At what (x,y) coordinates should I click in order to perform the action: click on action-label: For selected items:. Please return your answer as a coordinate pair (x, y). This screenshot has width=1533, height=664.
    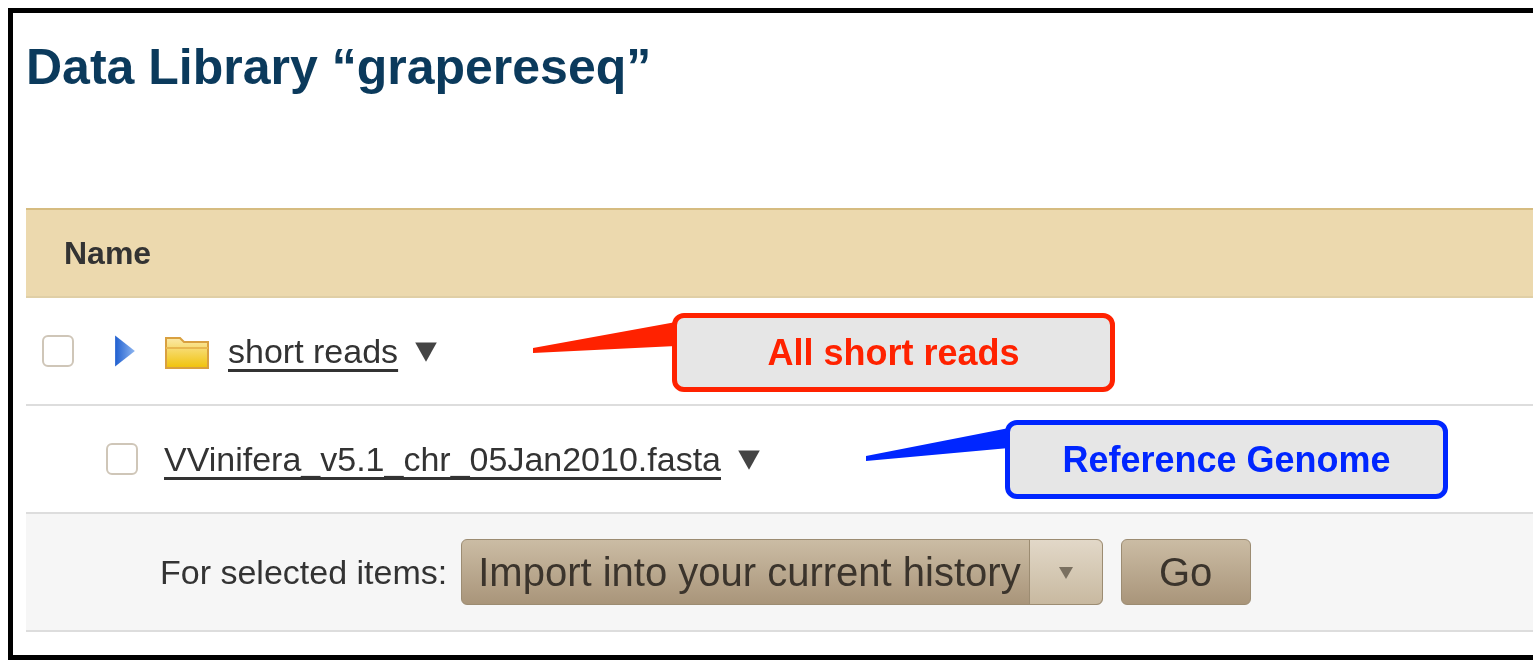
    Looking at the image, I should click on (304, 572).